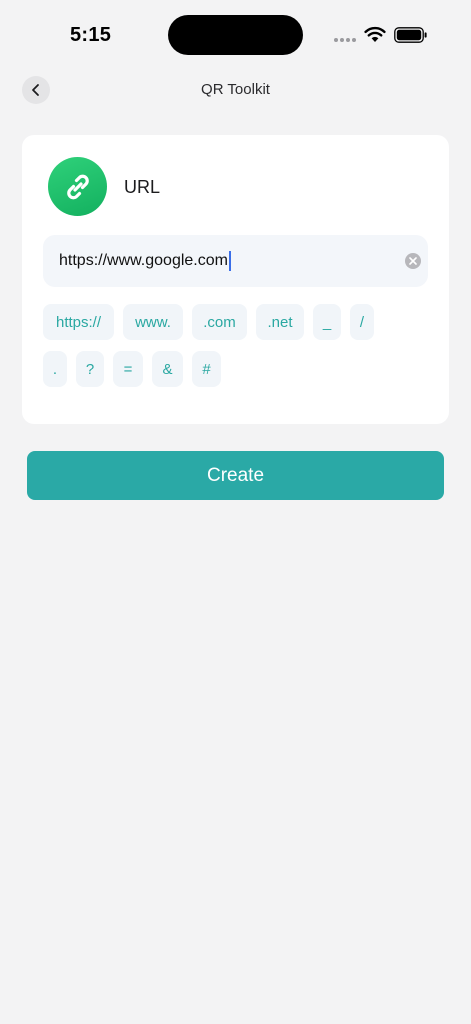 The height and width of the screenshot is (1024, 471). I want to click on battery-icon, so click(410, 35).